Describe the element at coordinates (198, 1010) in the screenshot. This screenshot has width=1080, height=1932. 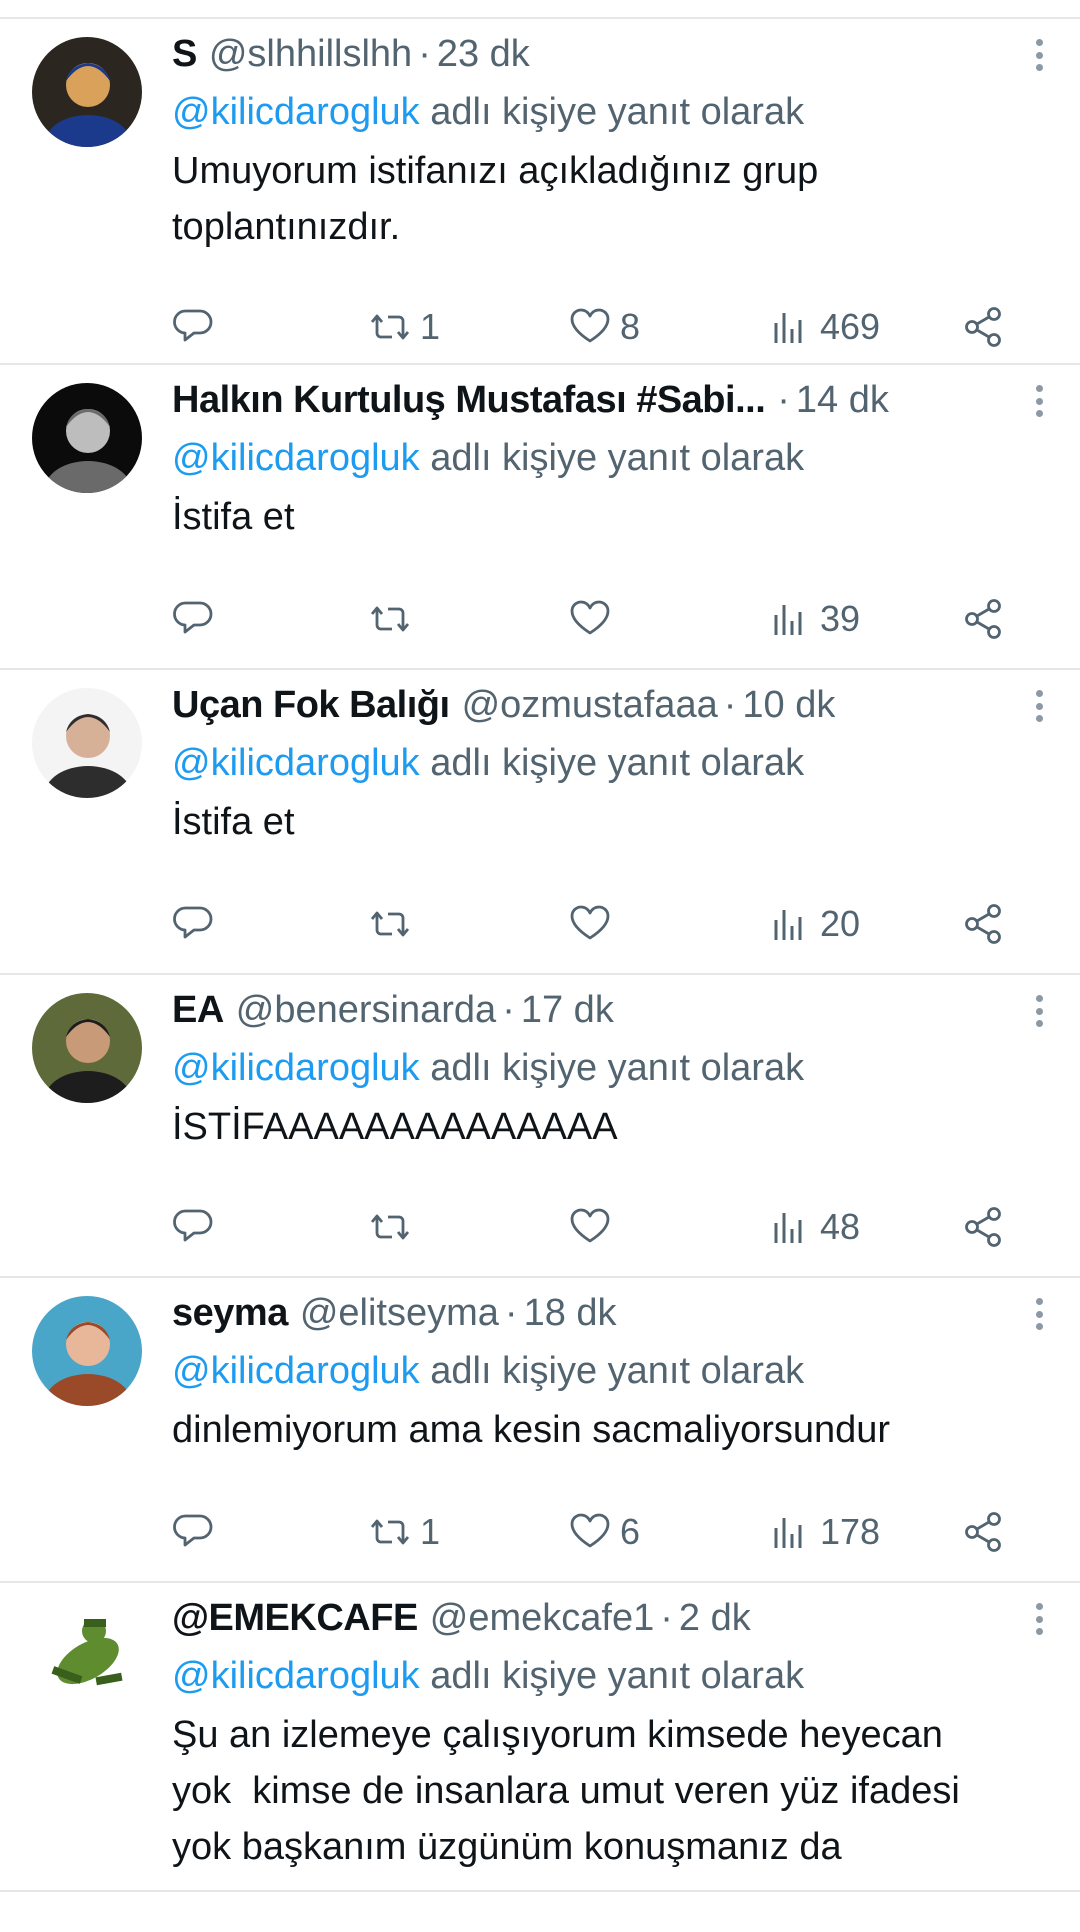
I see `display-name: EA` at that location.